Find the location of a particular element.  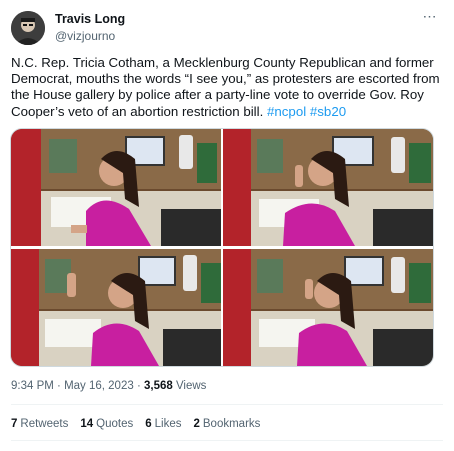

tweet-stats: 7 Retweets 14 Quotes 6 Likes 2 Bookmarks is located at coordinates (135, 424).